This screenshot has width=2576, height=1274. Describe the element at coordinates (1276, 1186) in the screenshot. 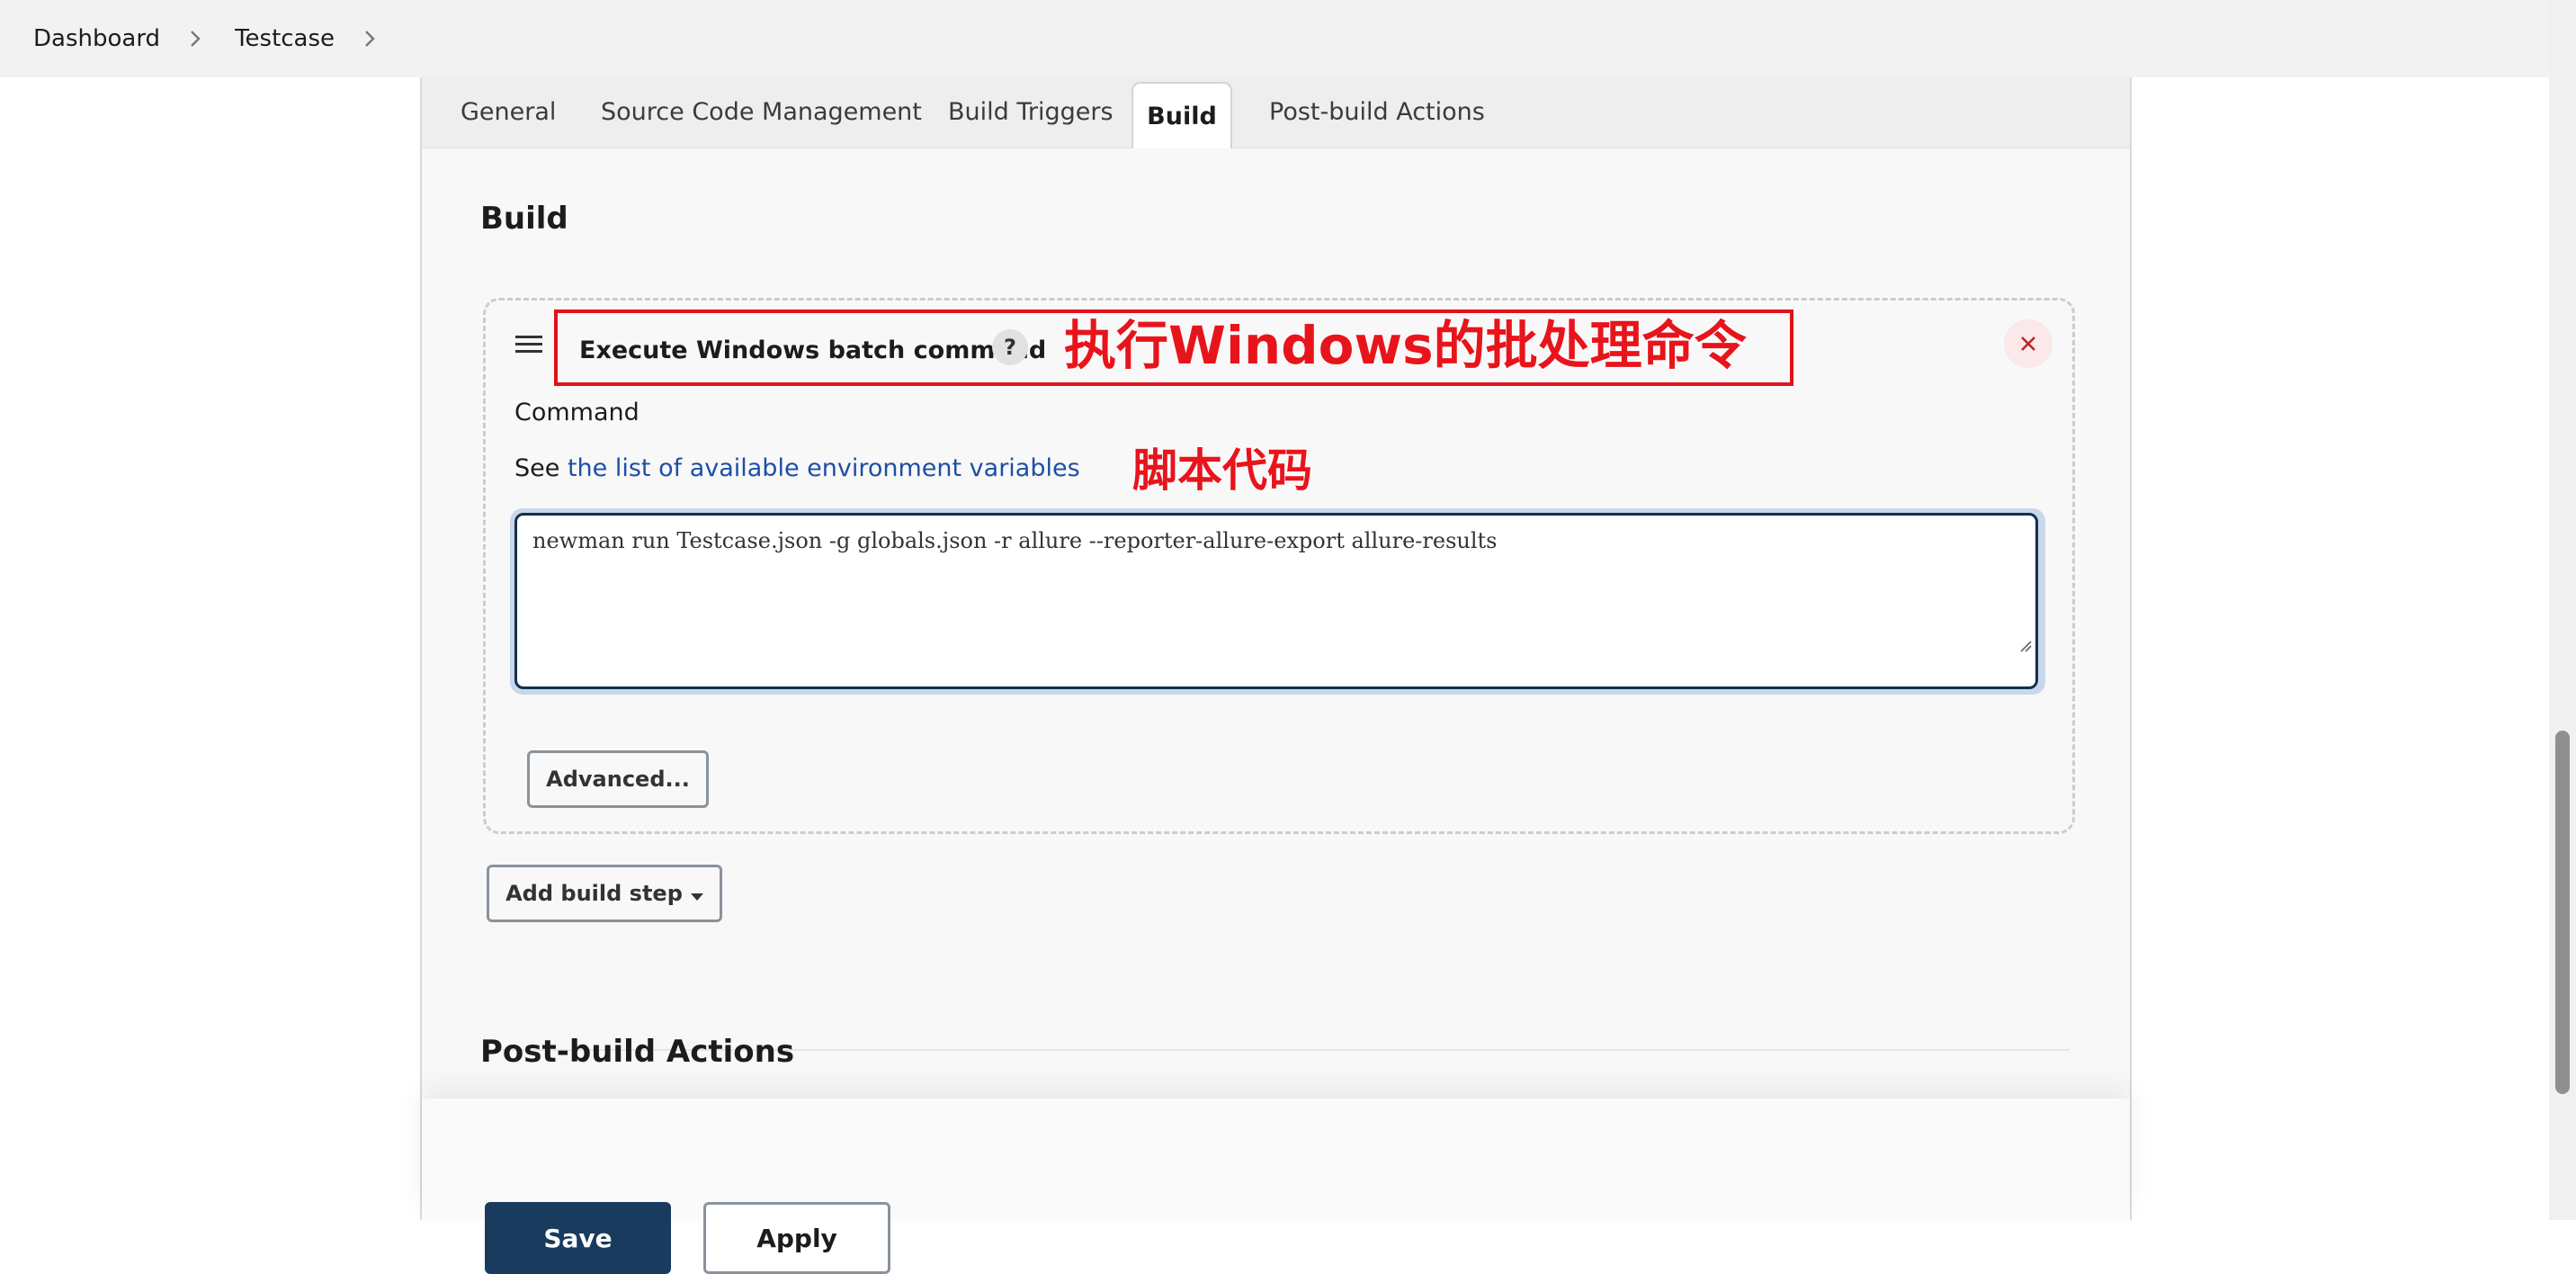

I see `form-footer: Save Apply` at that location.